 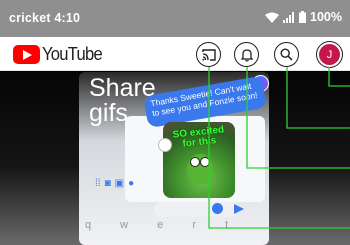 I want to click on cast-button, so click(x=208, y=54).